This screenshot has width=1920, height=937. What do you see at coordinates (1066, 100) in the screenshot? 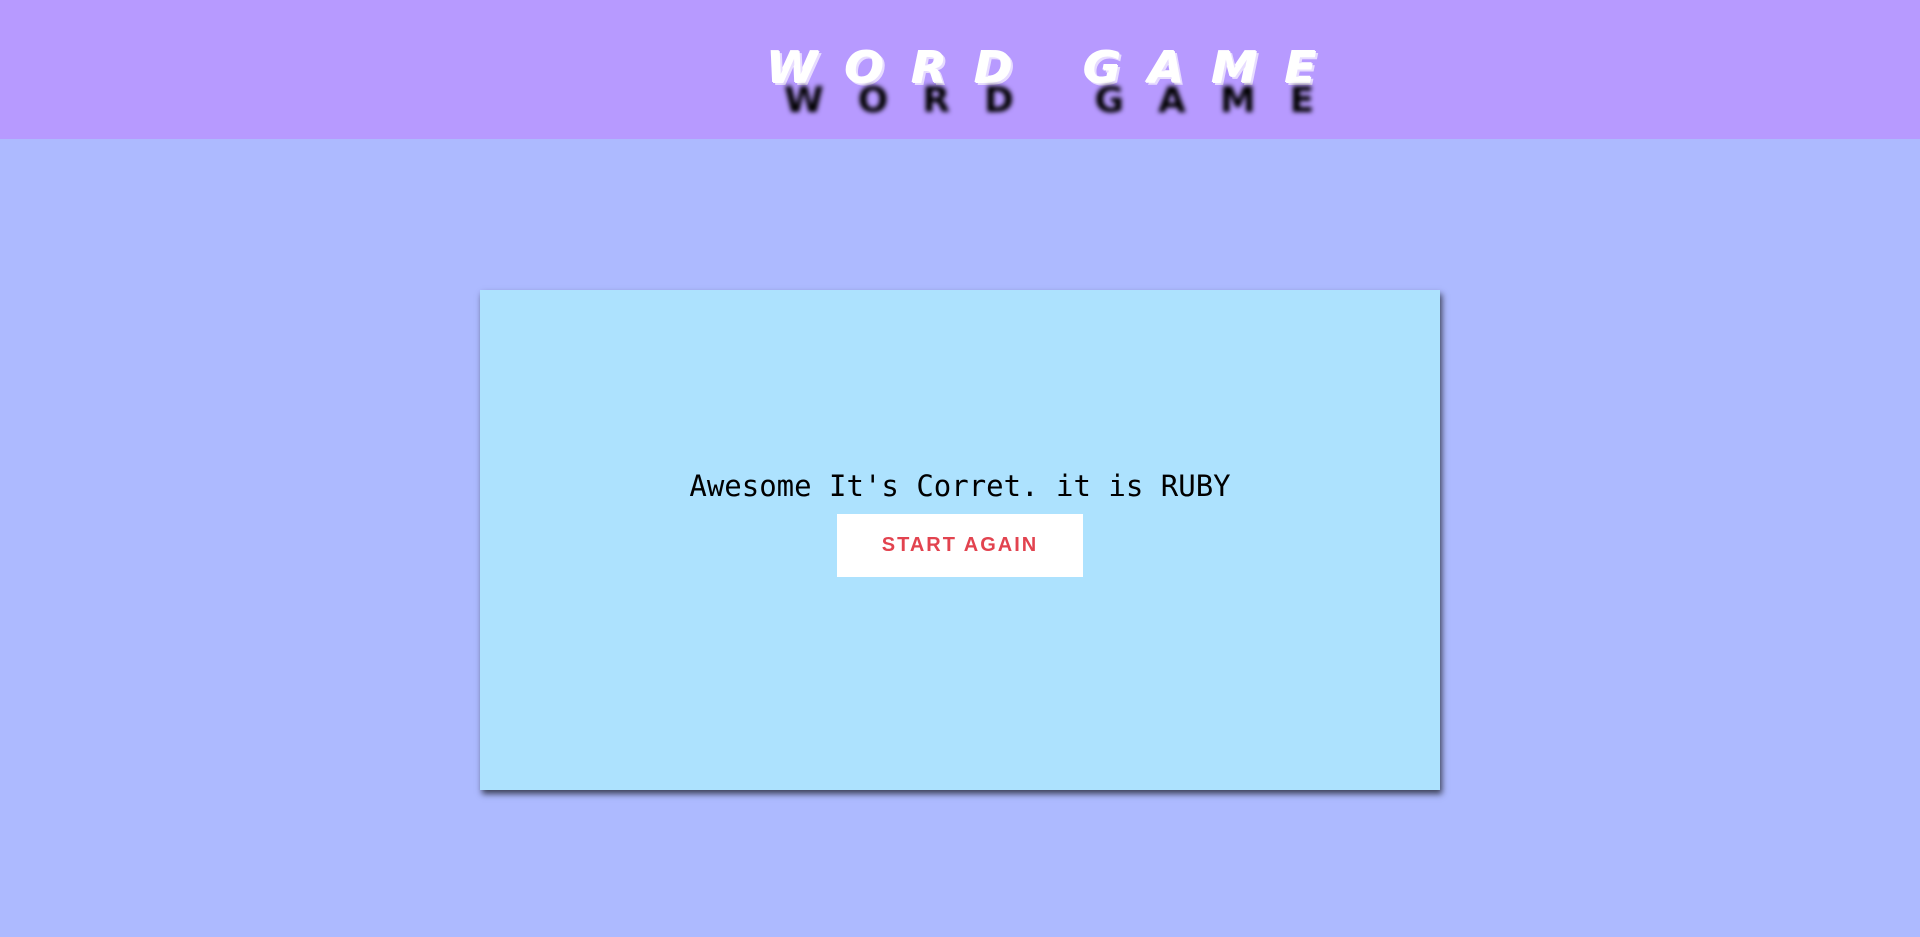
I see `game-title-shadow: WORD GAME` at bounding box center [1066, 100].